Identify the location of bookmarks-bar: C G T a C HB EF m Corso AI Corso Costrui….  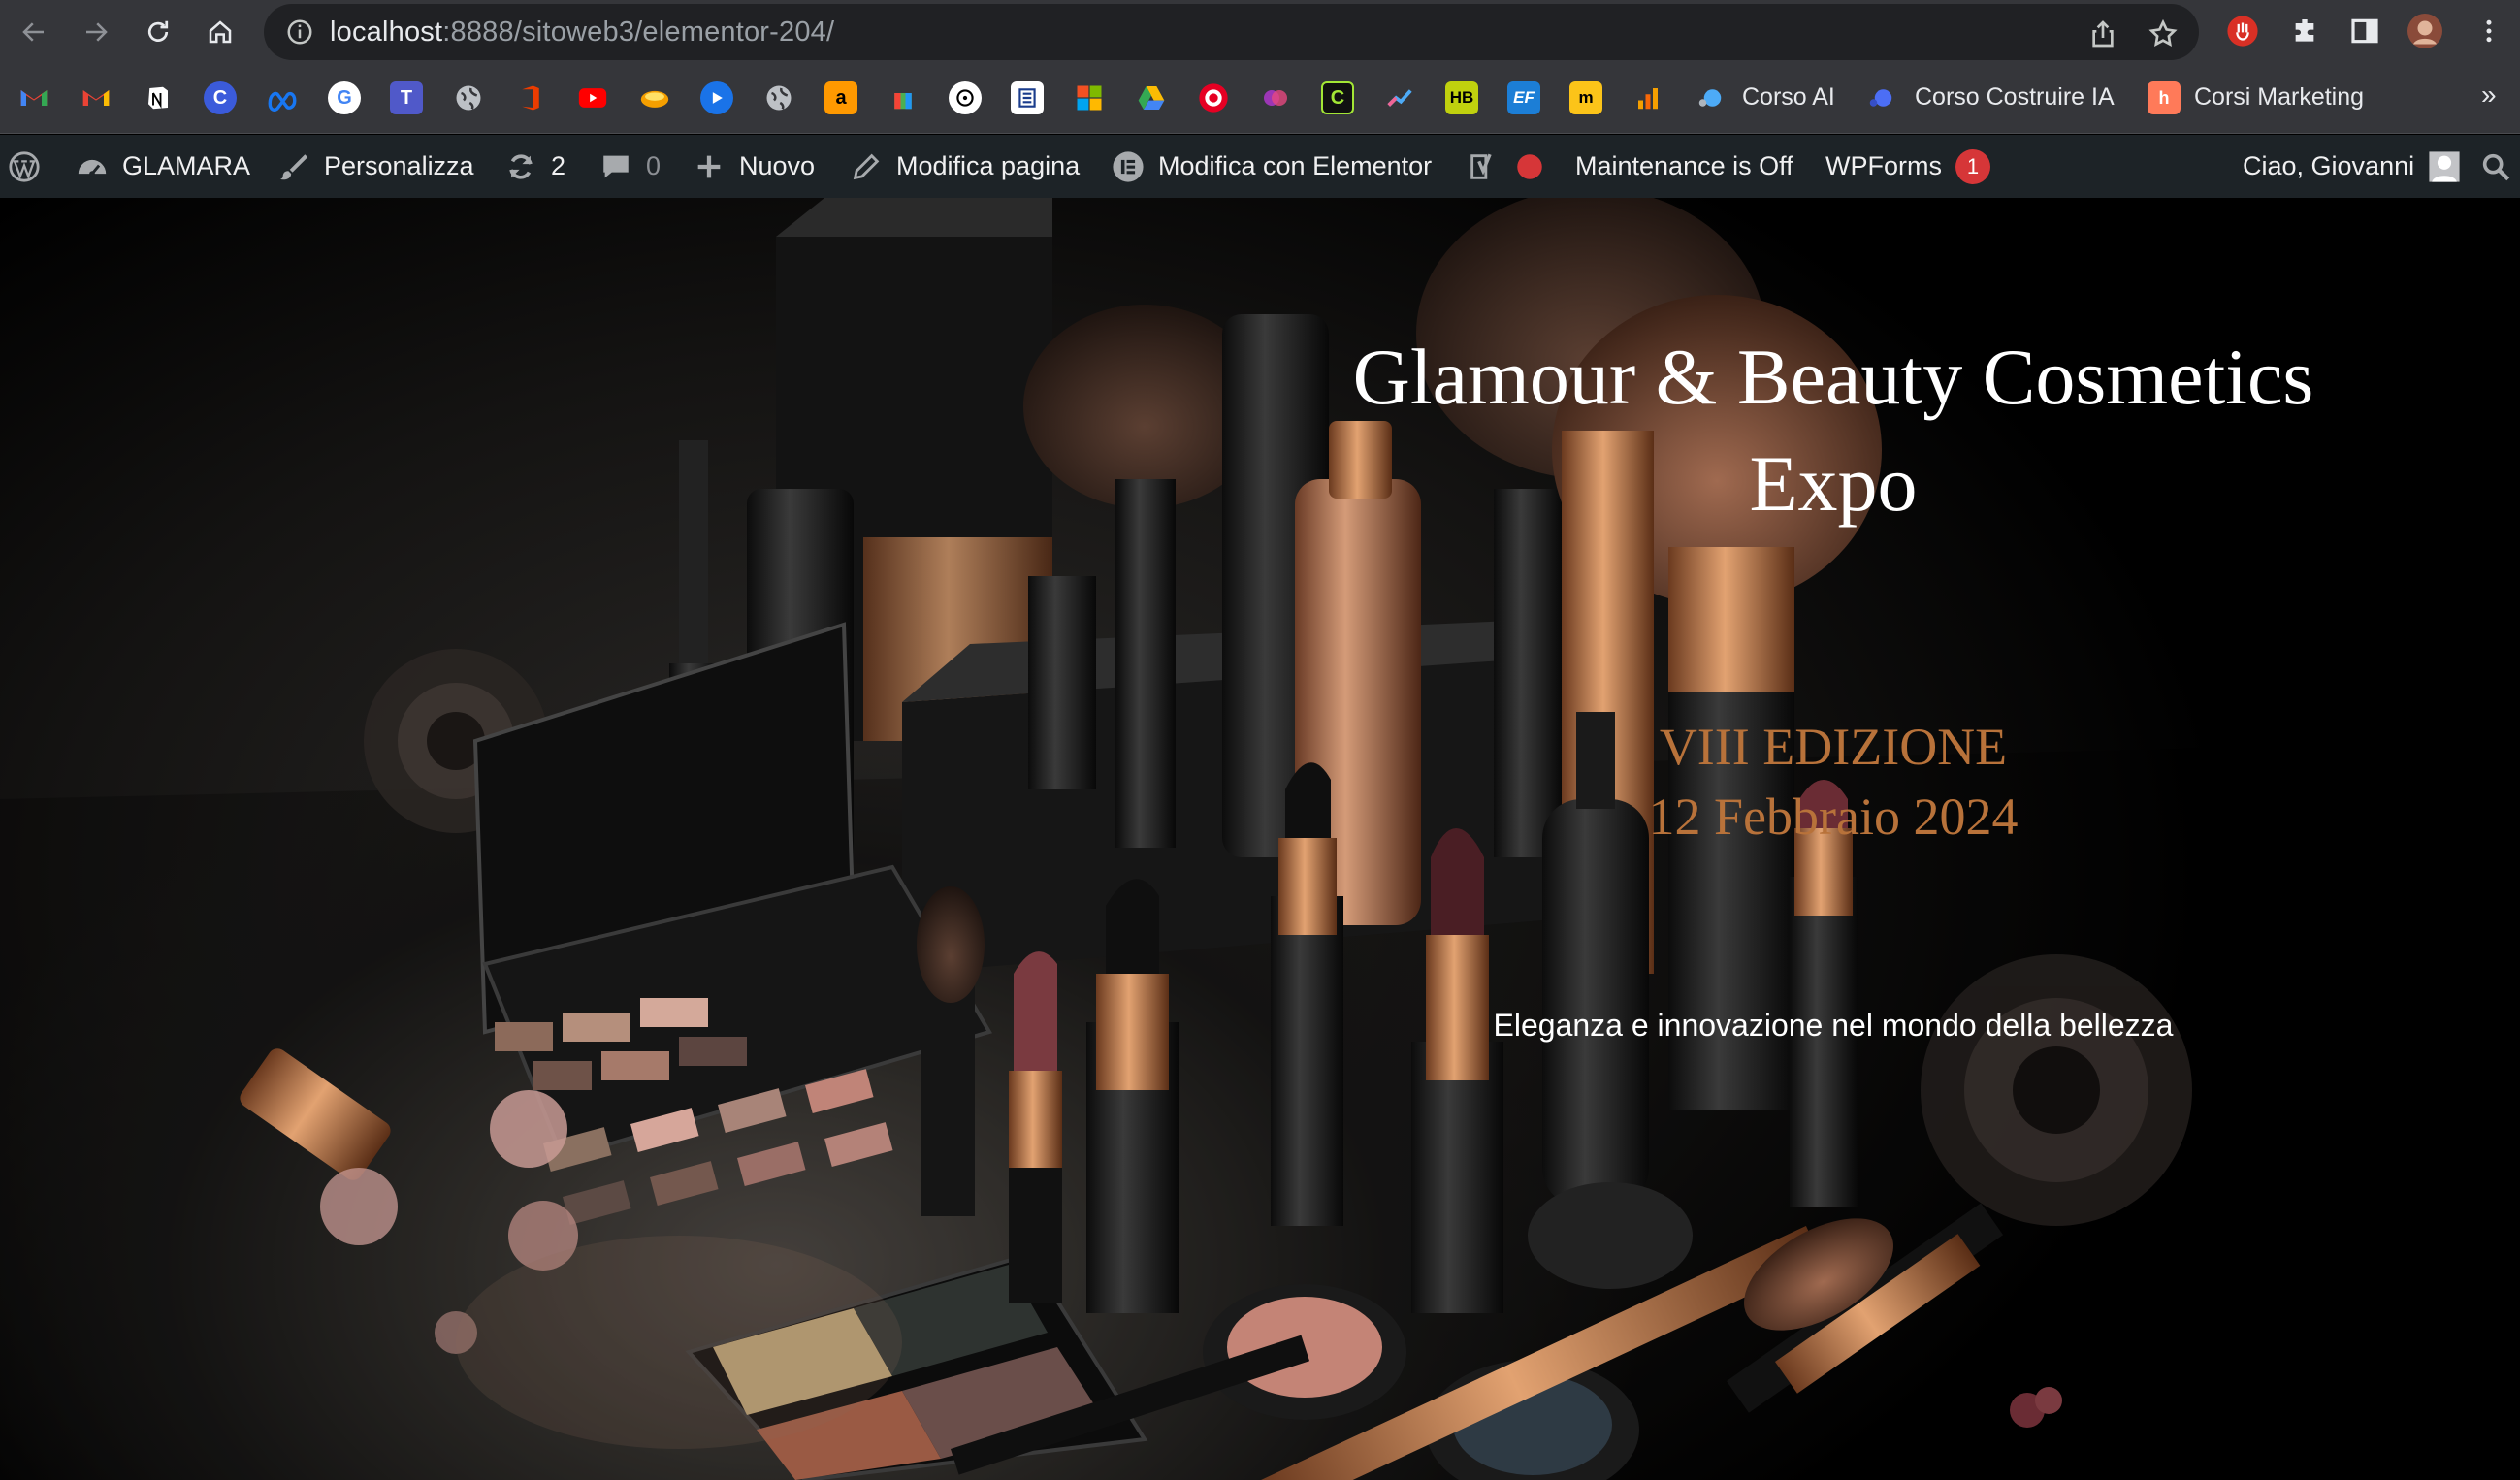
(1260, 99).